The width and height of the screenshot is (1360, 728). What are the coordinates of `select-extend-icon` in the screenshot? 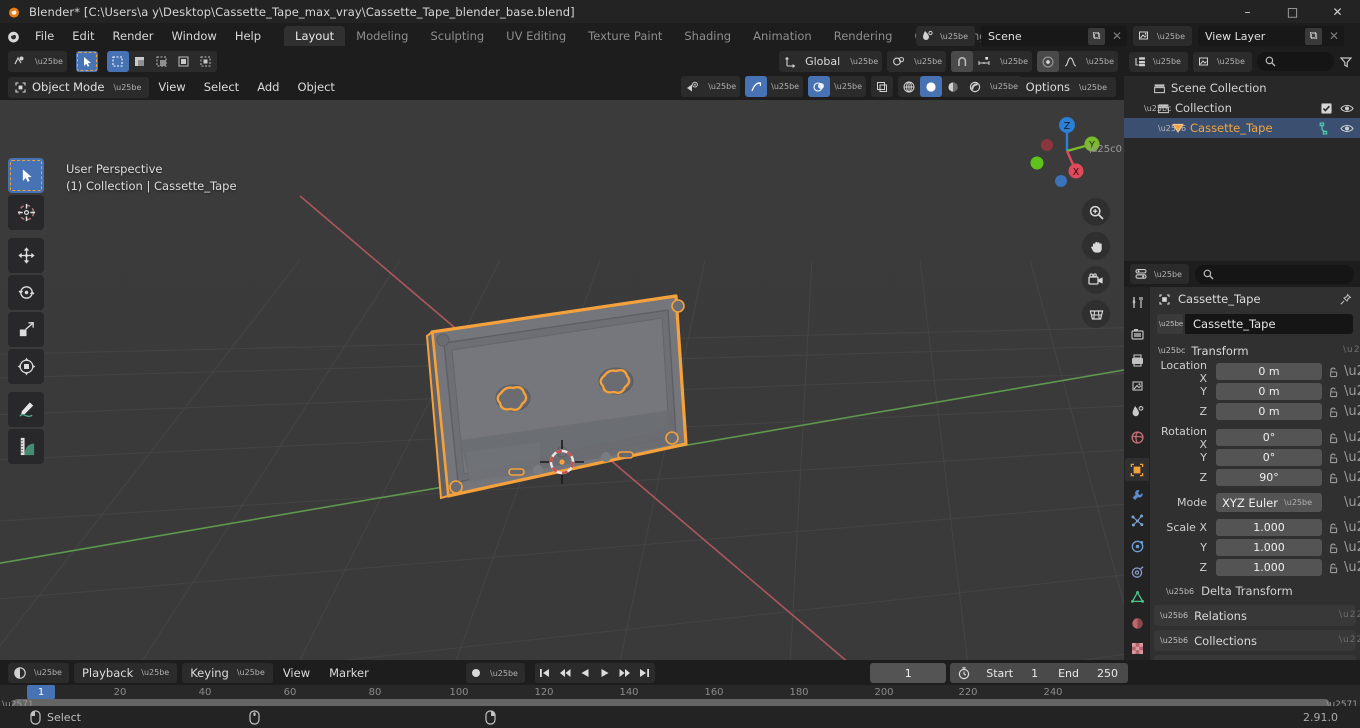 It's located at (140, 61).